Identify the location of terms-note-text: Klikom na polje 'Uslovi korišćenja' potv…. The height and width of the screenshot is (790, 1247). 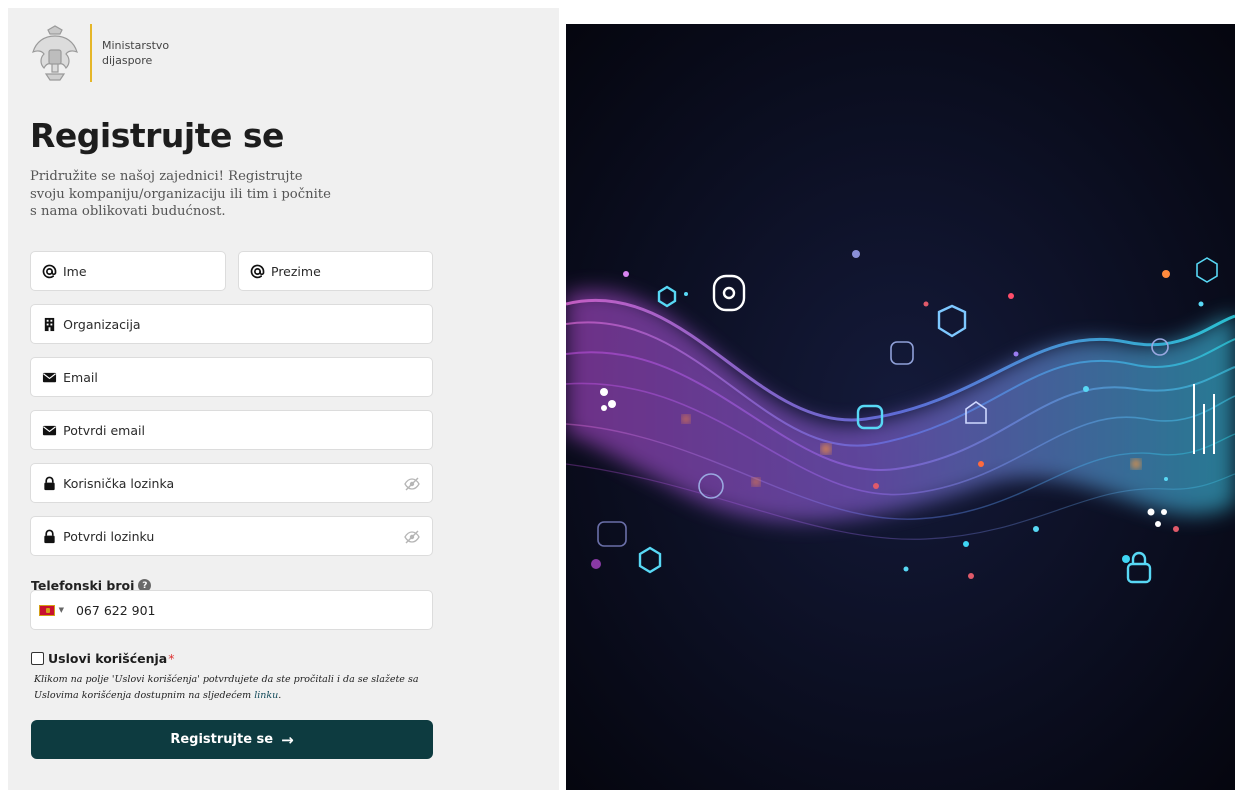
(226, 687).